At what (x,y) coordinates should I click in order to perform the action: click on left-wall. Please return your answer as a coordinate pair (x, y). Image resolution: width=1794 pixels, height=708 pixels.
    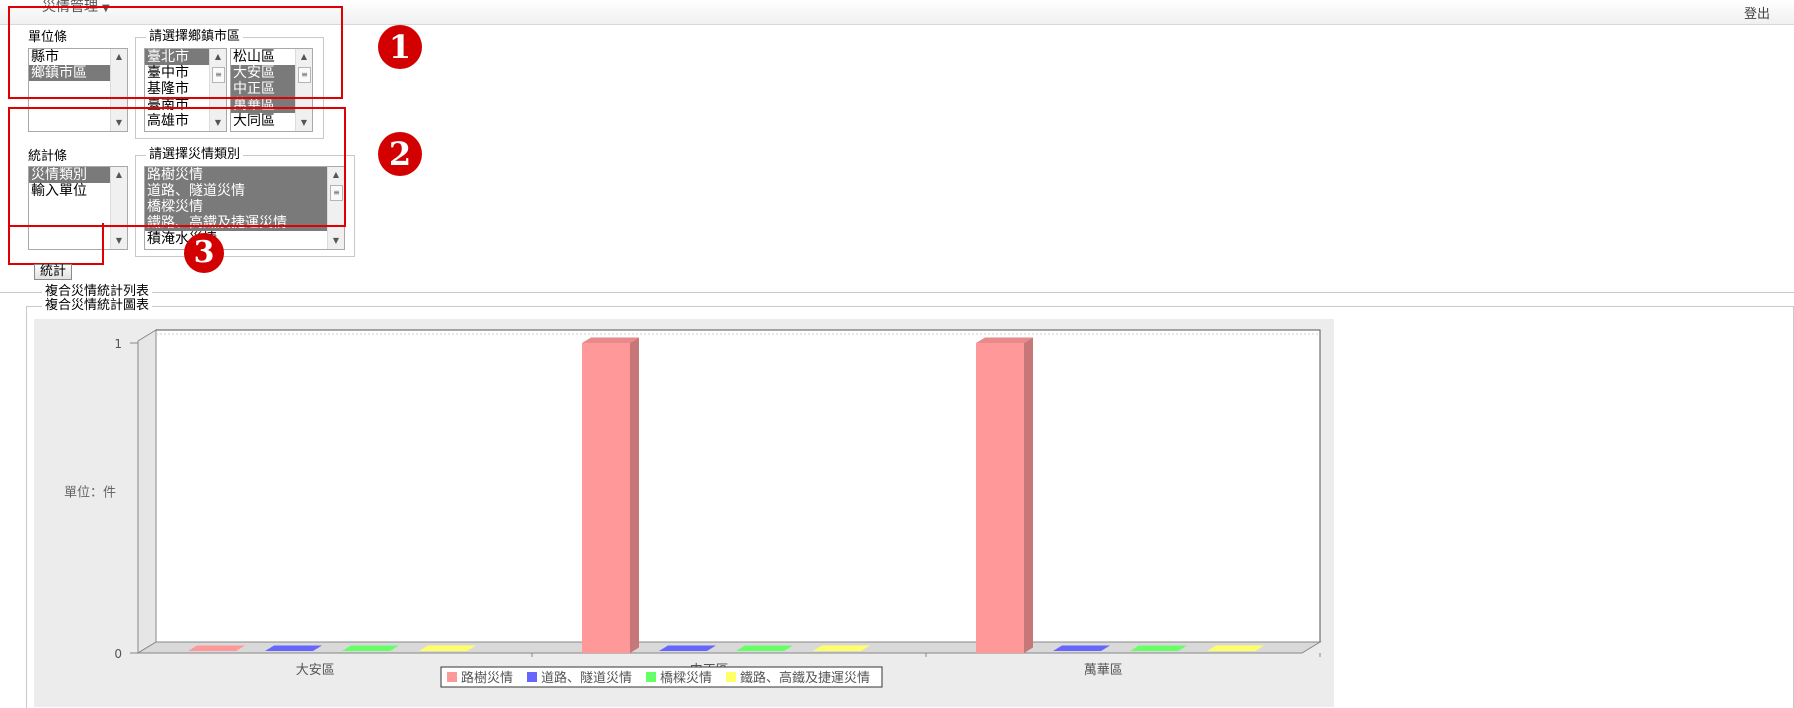
    Looking at the image, I should click on (147, 491).